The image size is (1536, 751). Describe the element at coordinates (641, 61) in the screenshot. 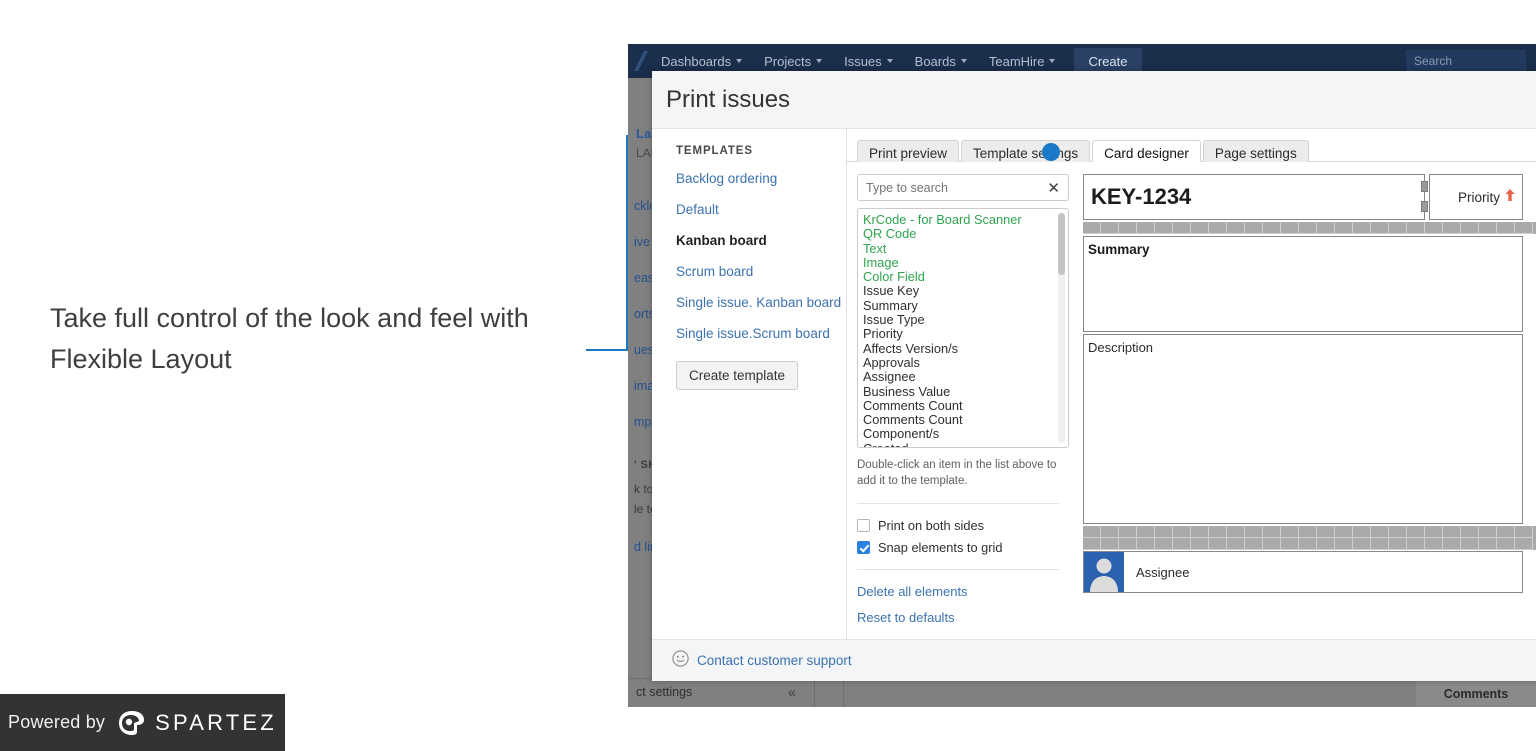

I see `jira-logo-icon` at that location.